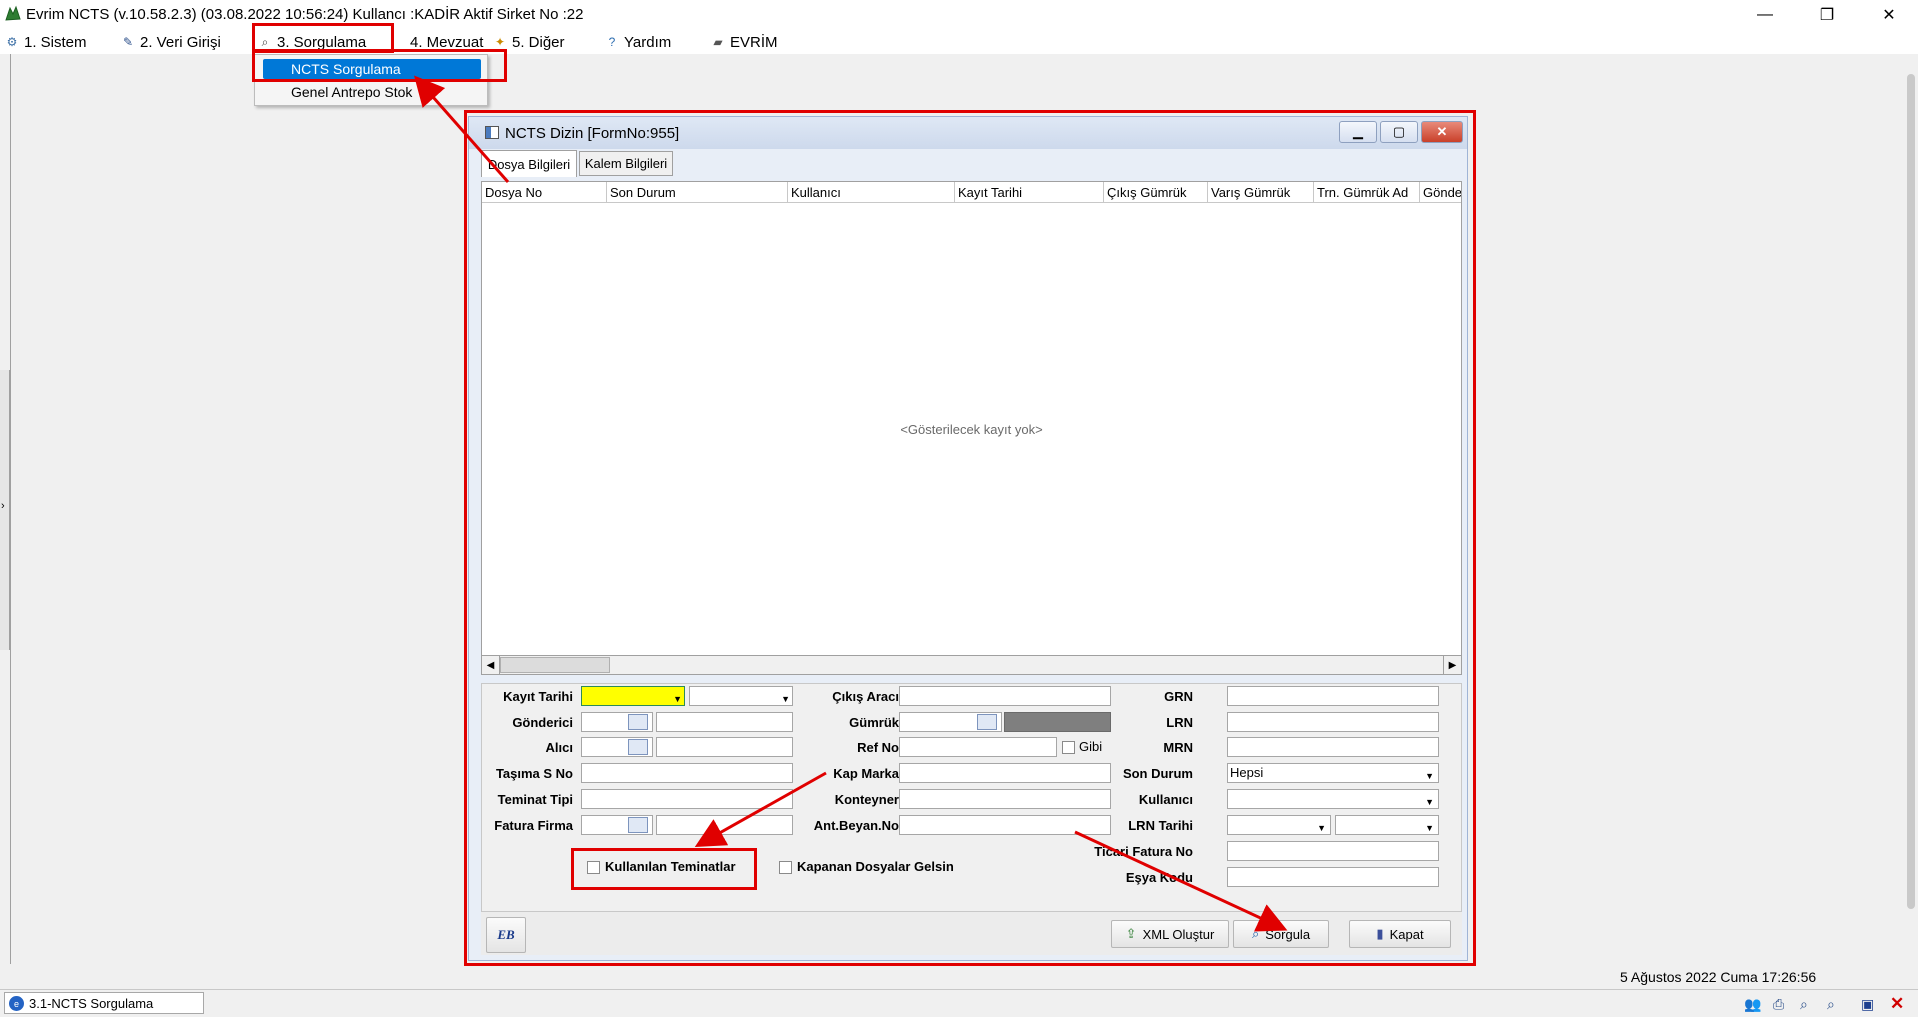  I want to click on ticari-fatura-no-input, so click(1333, 851).